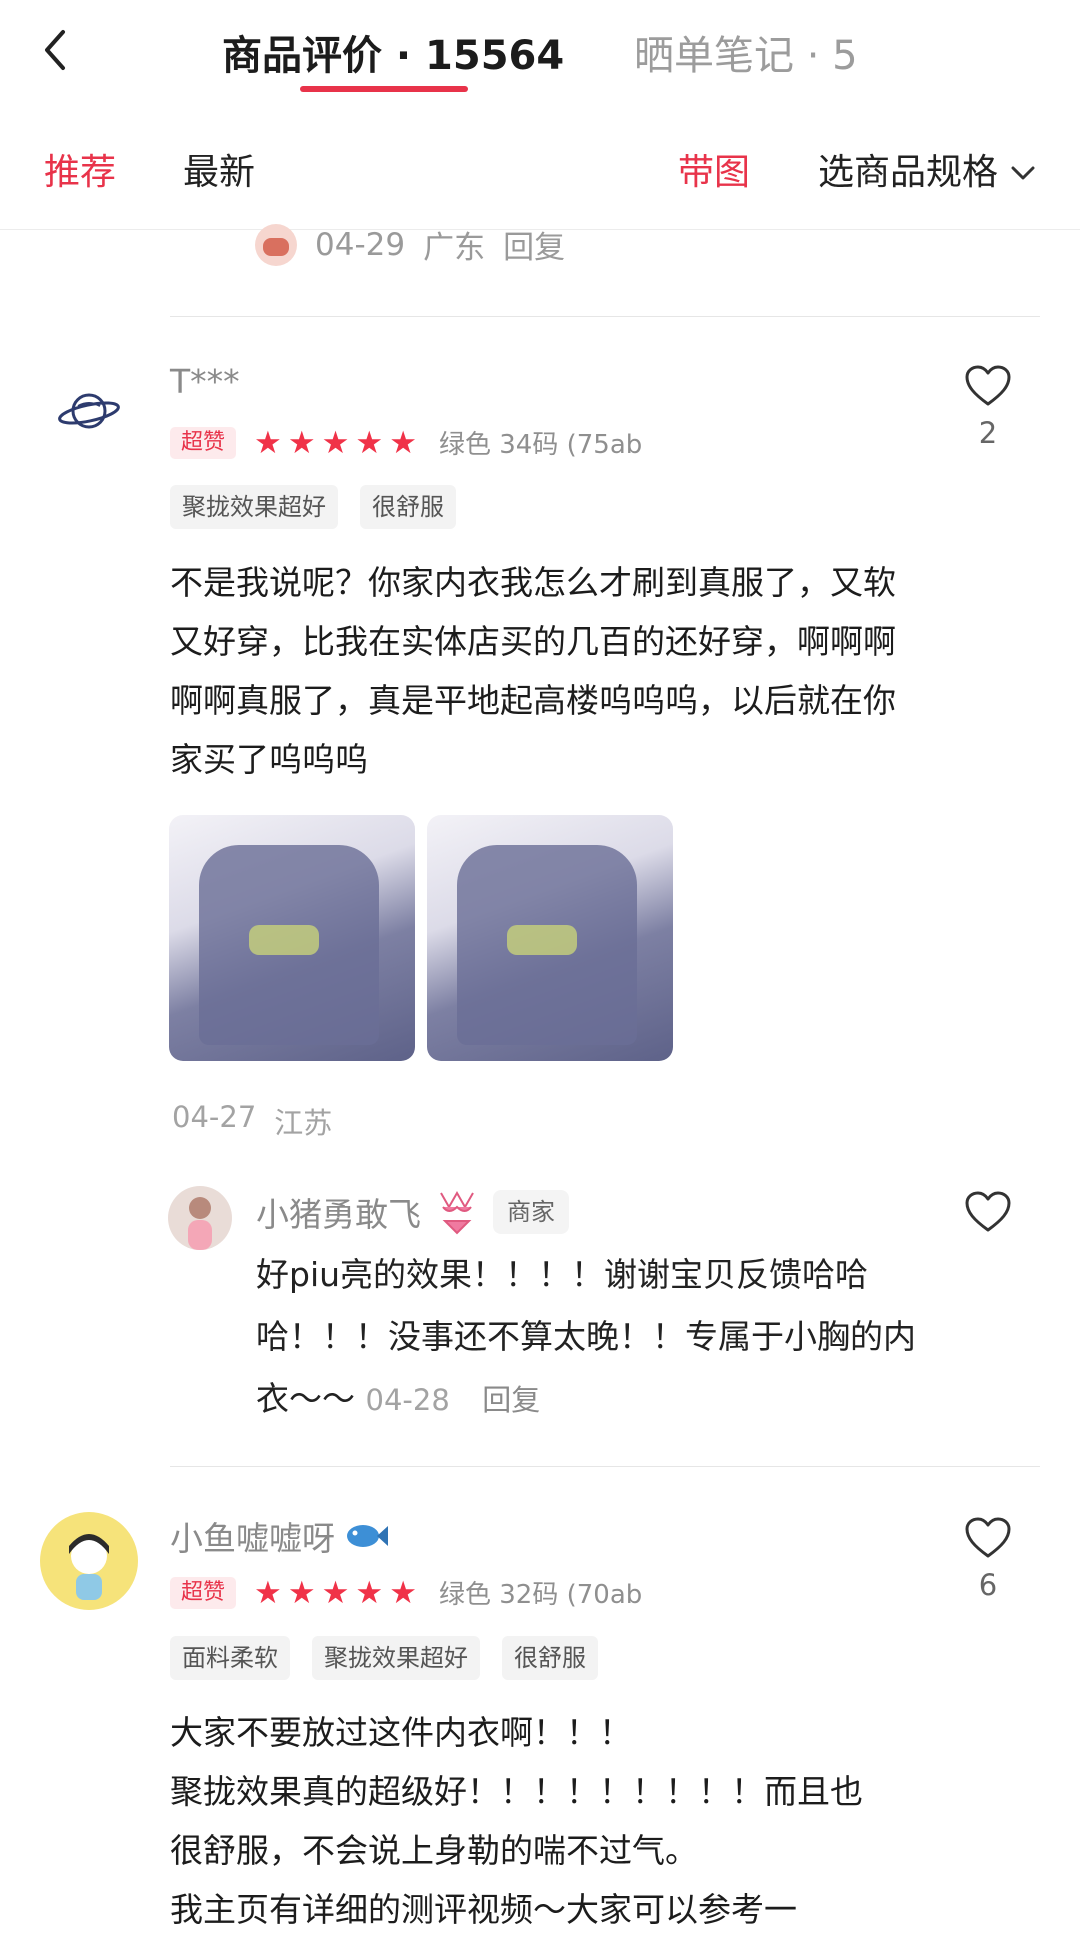 The width and height of the screenshot is (1080, 1933). Describe the element at coordinates (746, 56) in the screenshot. I see `tab-notes: 晒单笔记 · 5` at that location.